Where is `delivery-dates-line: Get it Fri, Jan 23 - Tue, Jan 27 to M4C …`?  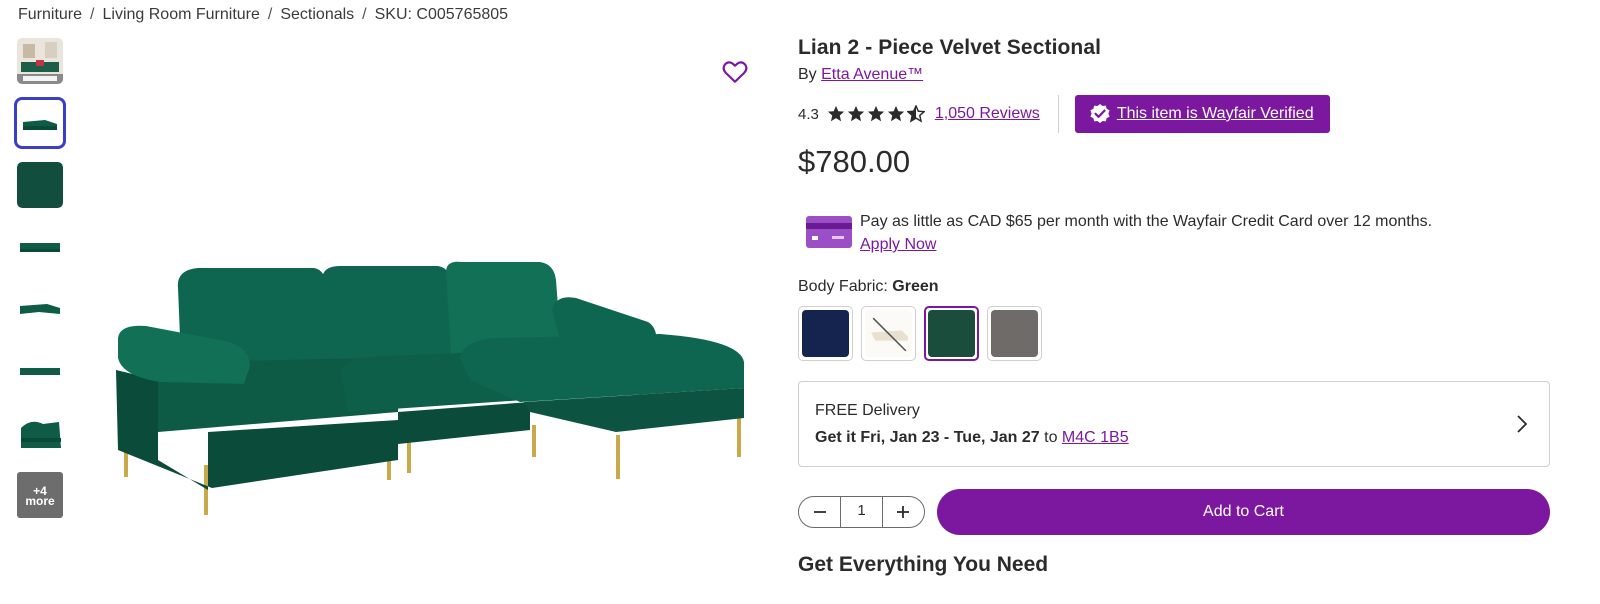
delivery-dates-line: Get it Fri, Jan 23 - Tue, Jan 27 to M4C … is located at coordinates (1174, 438).